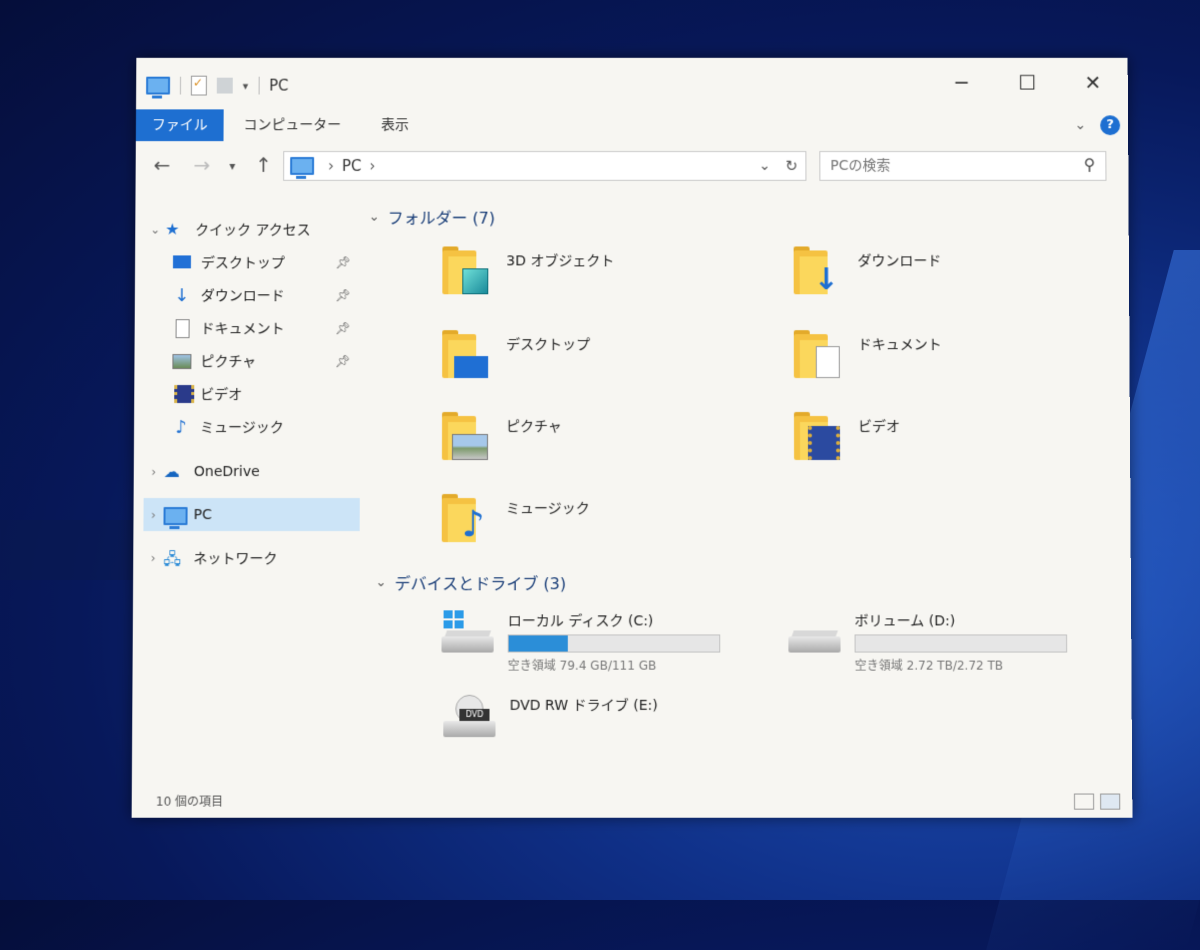 This screenshot has height=950, width=1200. Describe the element at coordinates (253, 327) in the screenshot. I see `sidebar-item-documents: ドキュメント 📌︎` at that location.